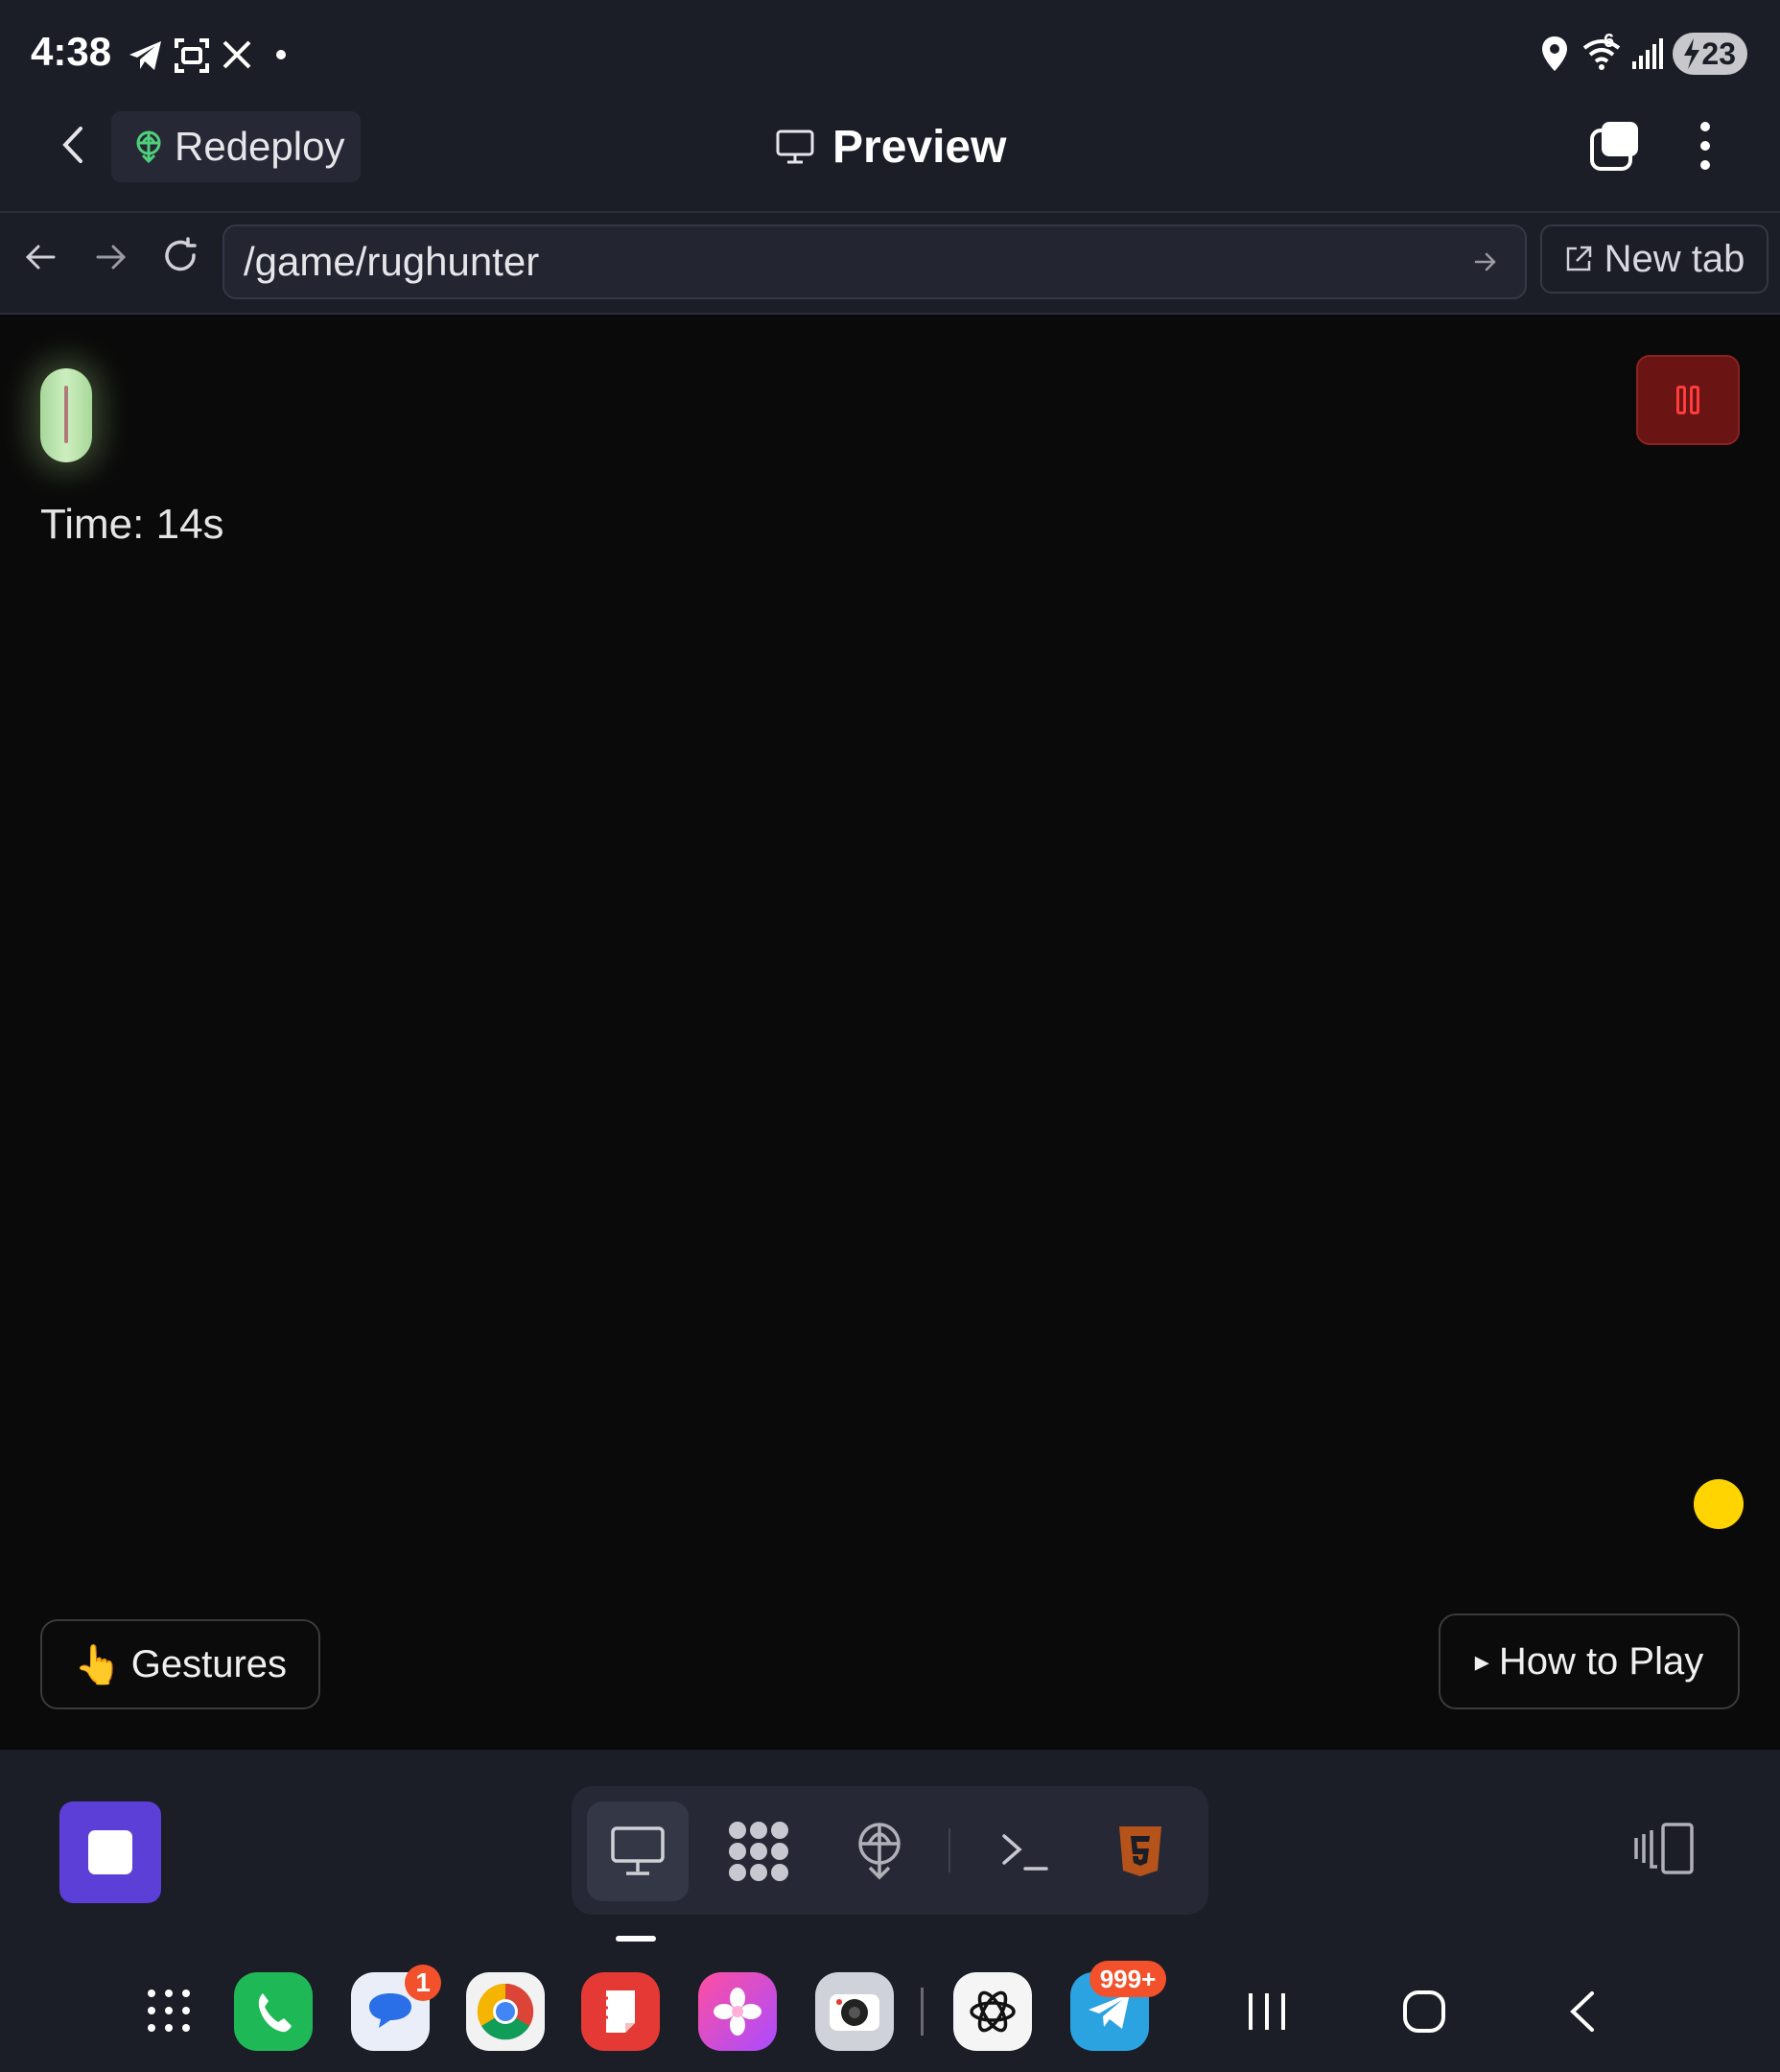  What do you see at coordinates (874, 261) in the screenshot?
I see `url-input: /game/rughunter` at bounding box center [874, 261].